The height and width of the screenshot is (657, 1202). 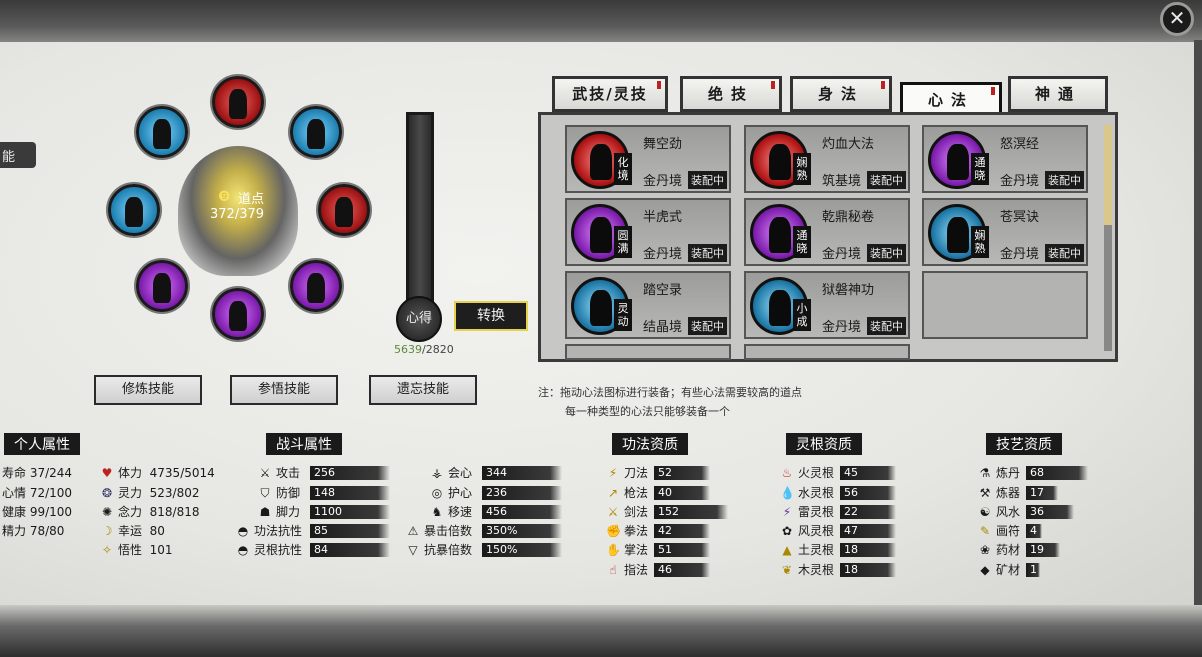 I want to click on combat-stat-row: ☗ 脚力, so click(x=280, y=512).